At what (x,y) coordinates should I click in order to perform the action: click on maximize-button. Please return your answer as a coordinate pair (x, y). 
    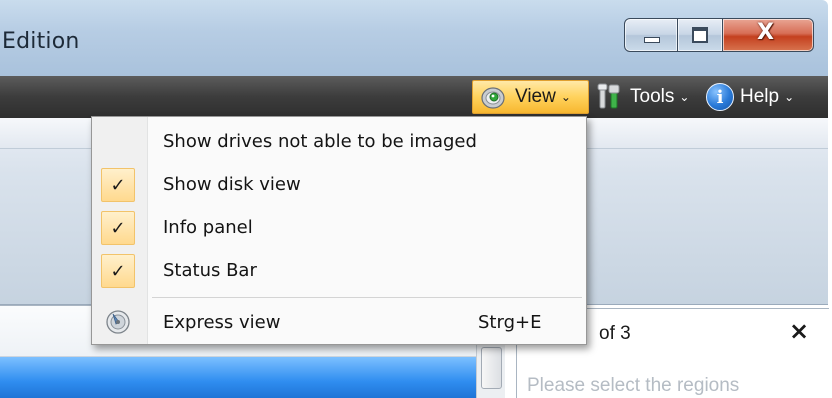
    Looking at the image, I should click on (700, 35).